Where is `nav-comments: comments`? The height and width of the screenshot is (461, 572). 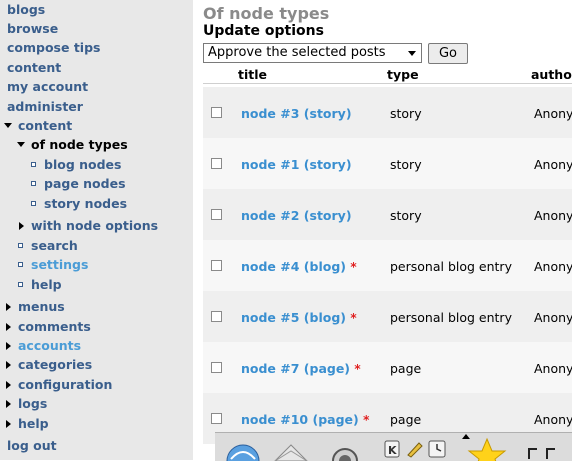
nav-comments: comments is located at coordinates (54, 326).